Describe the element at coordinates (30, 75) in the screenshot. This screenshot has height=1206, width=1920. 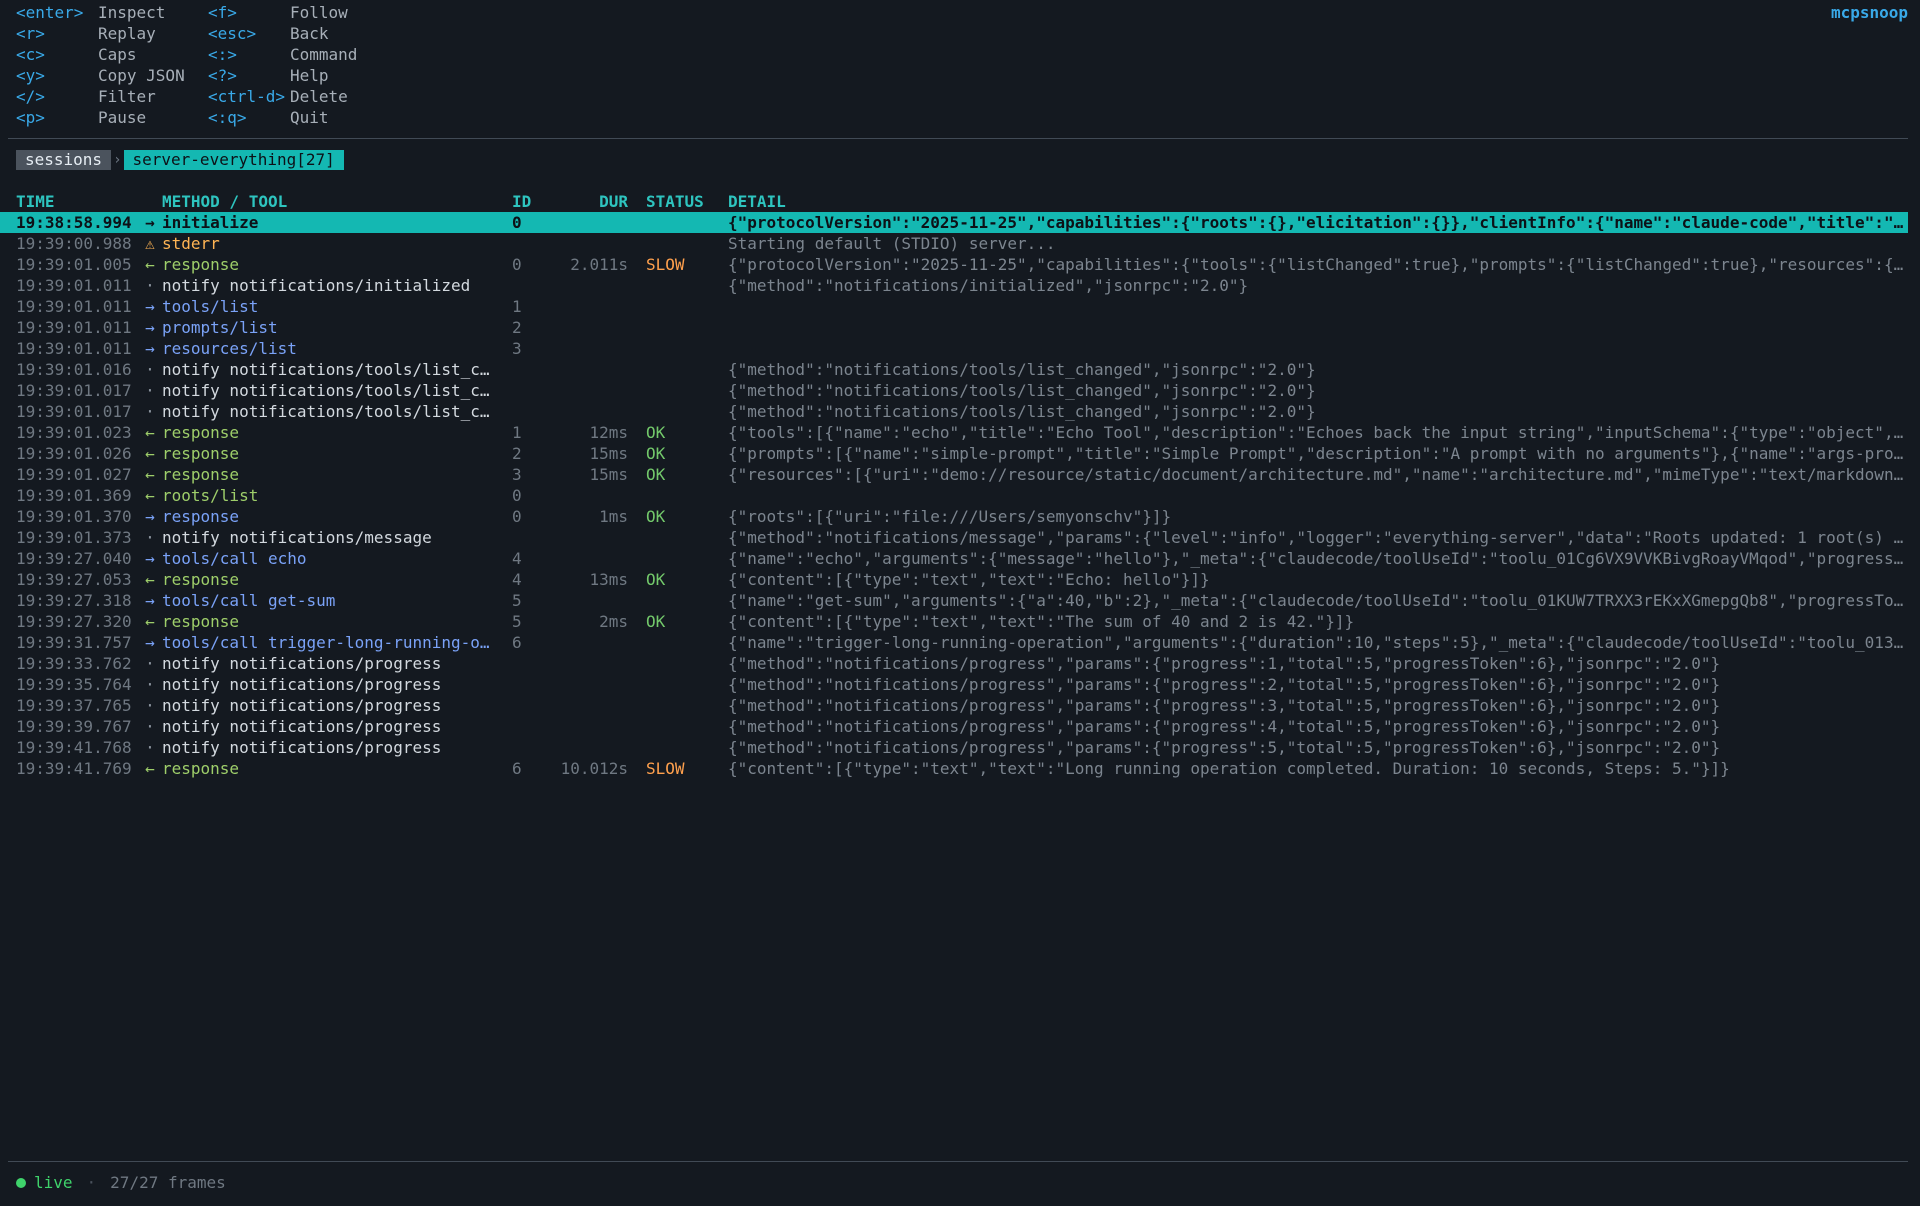
I see `keybinding-key: <y>` at that location.